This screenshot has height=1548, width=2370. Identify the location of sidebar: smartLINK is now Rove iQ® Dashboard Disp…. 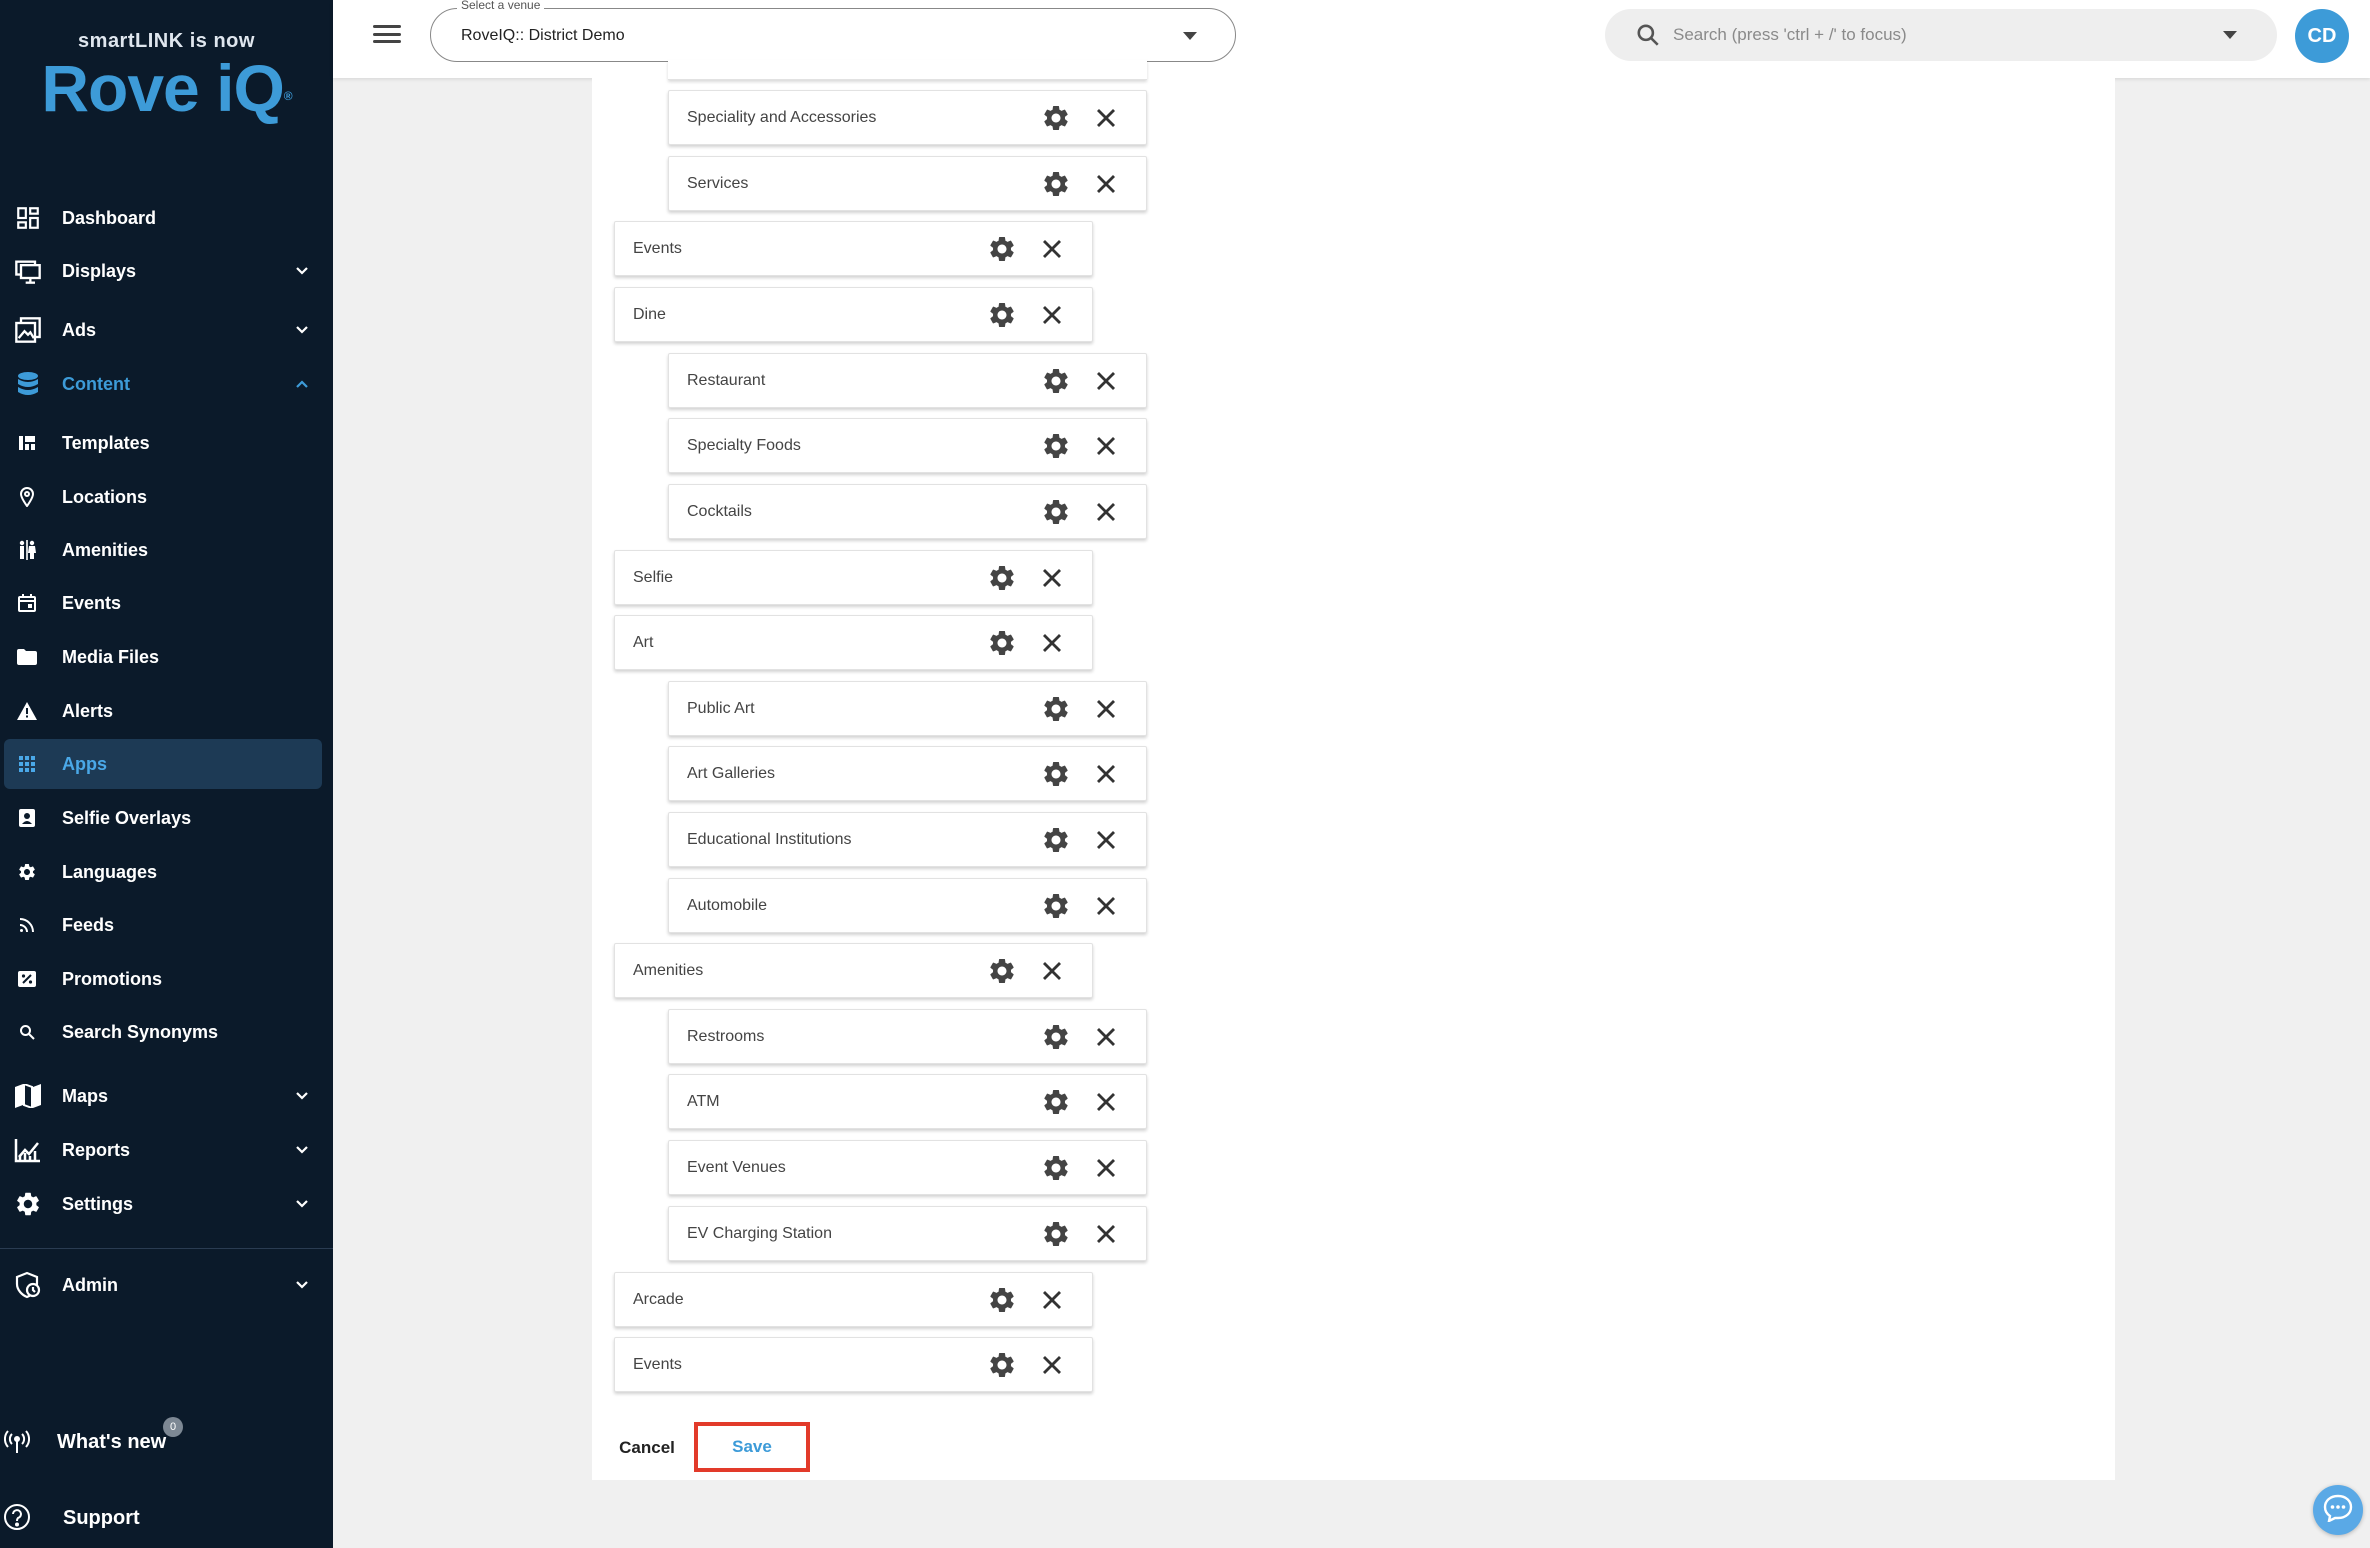
(166, 774).